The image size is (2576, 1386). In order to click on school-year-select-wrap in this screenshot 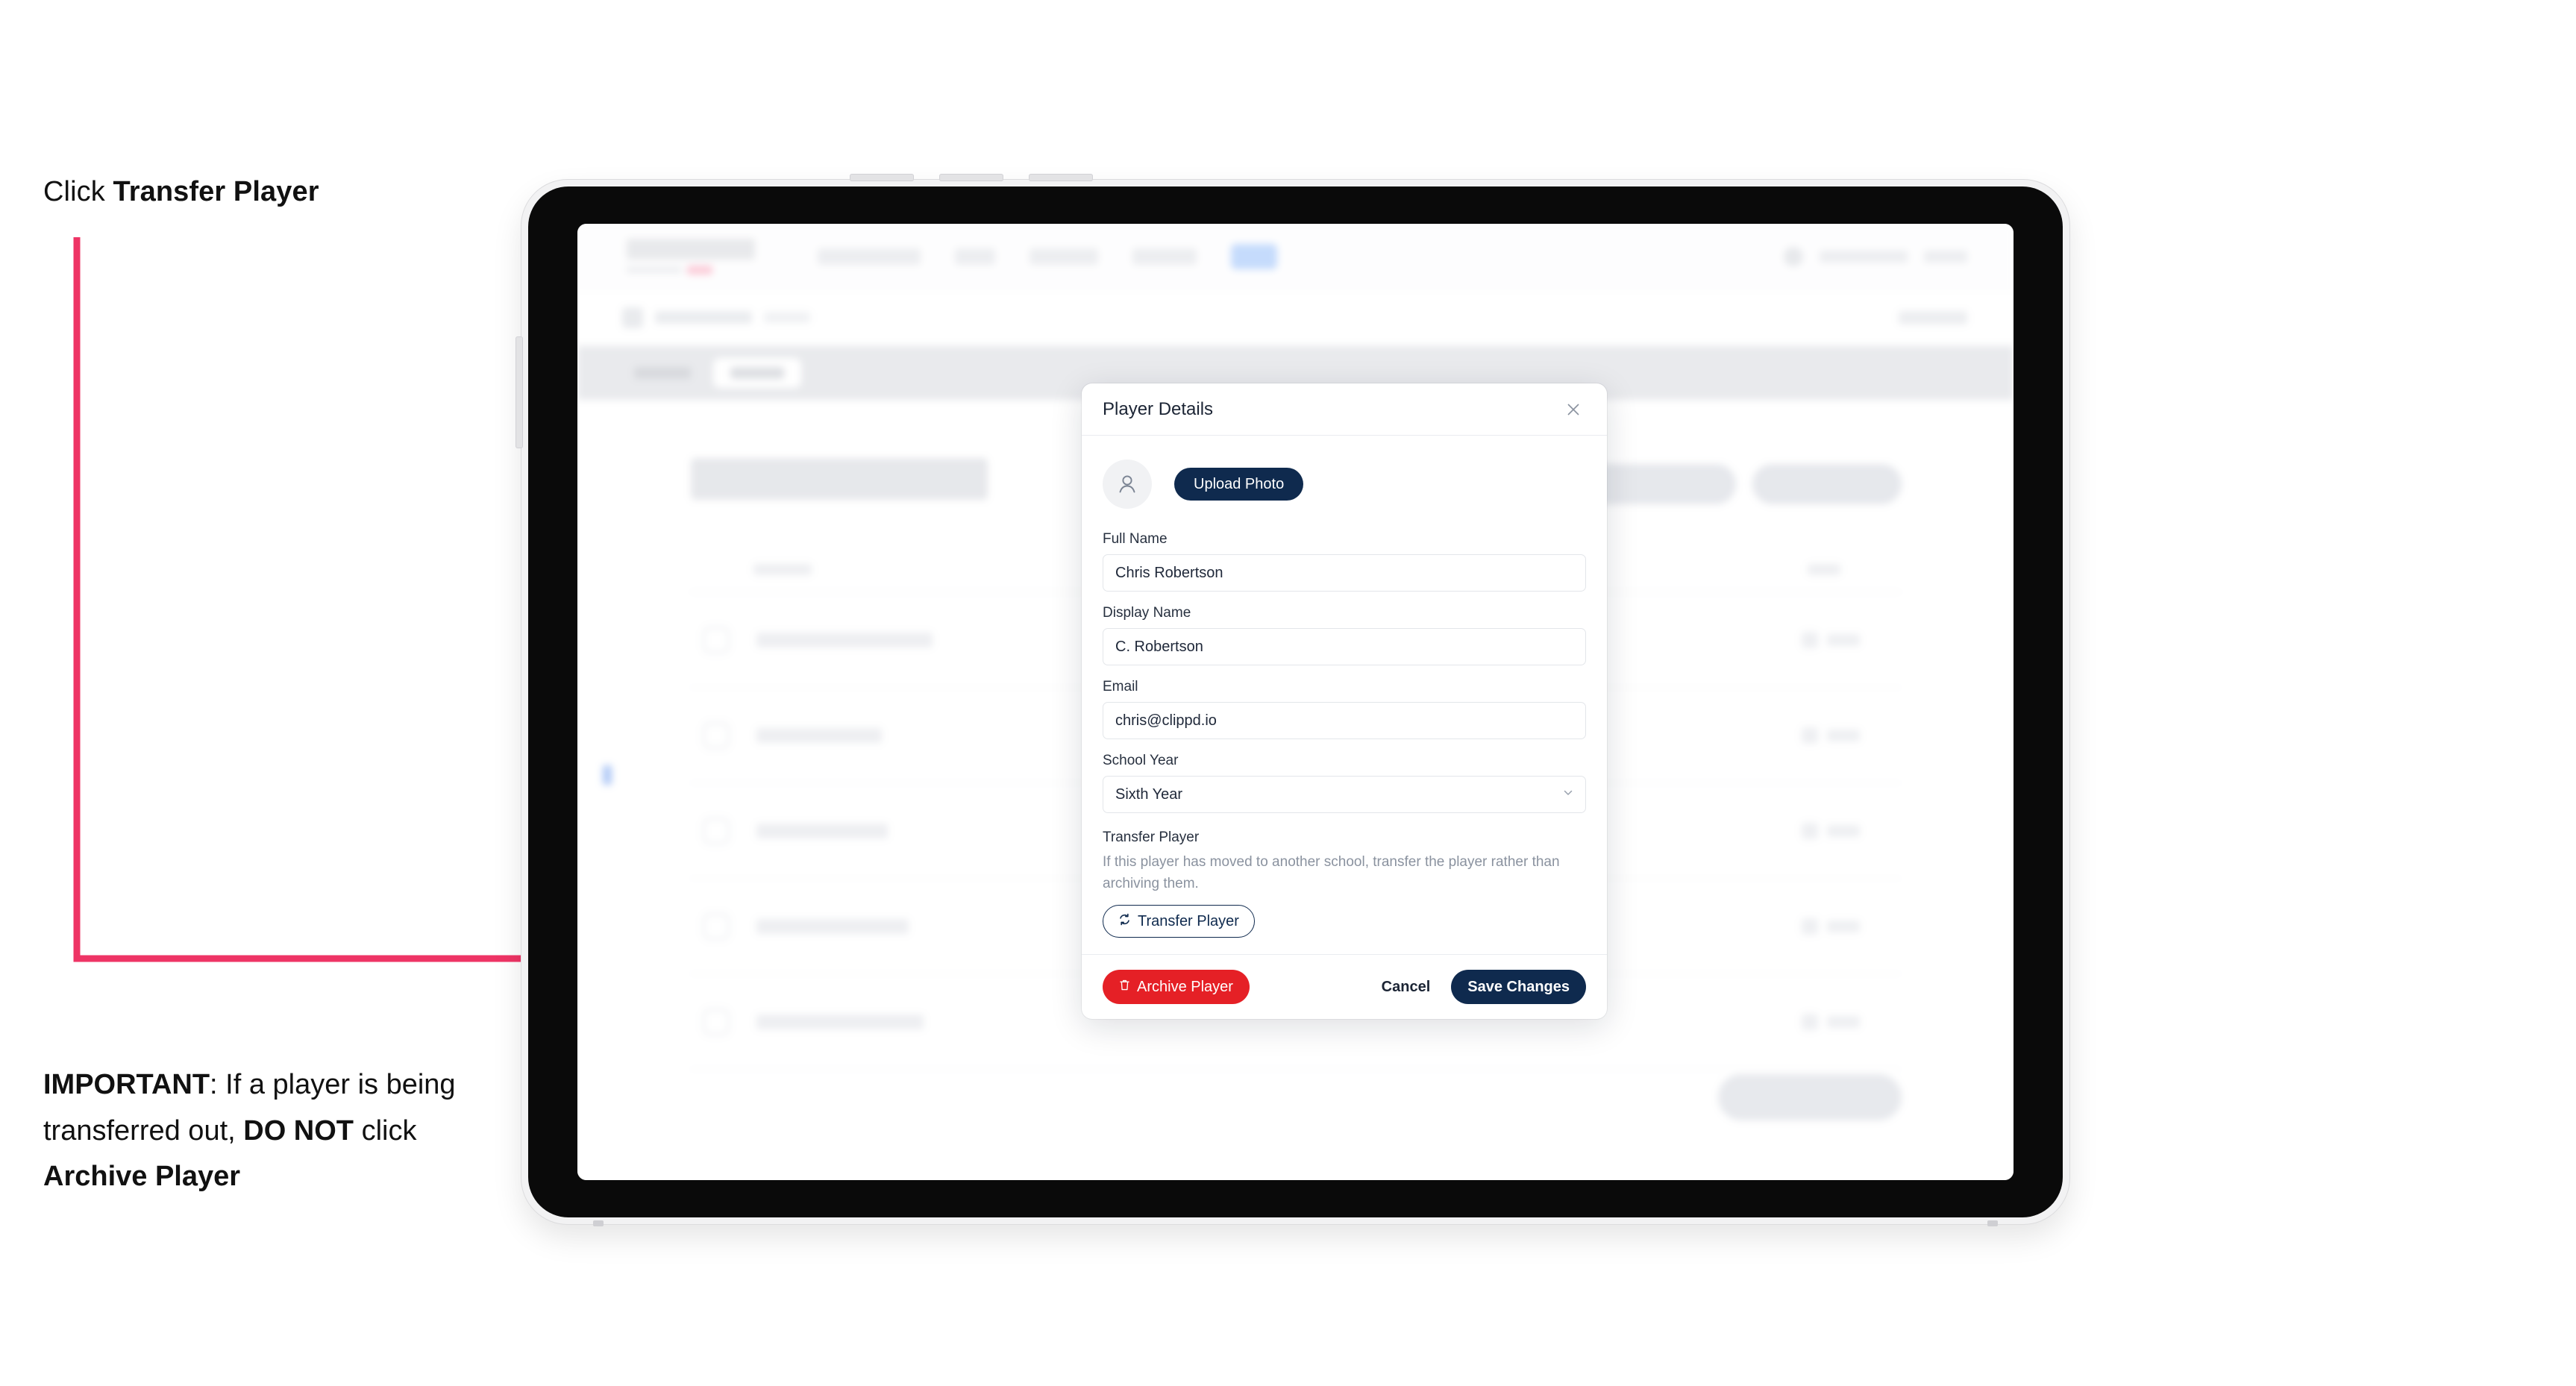, I will do `click(1344, 794)`.